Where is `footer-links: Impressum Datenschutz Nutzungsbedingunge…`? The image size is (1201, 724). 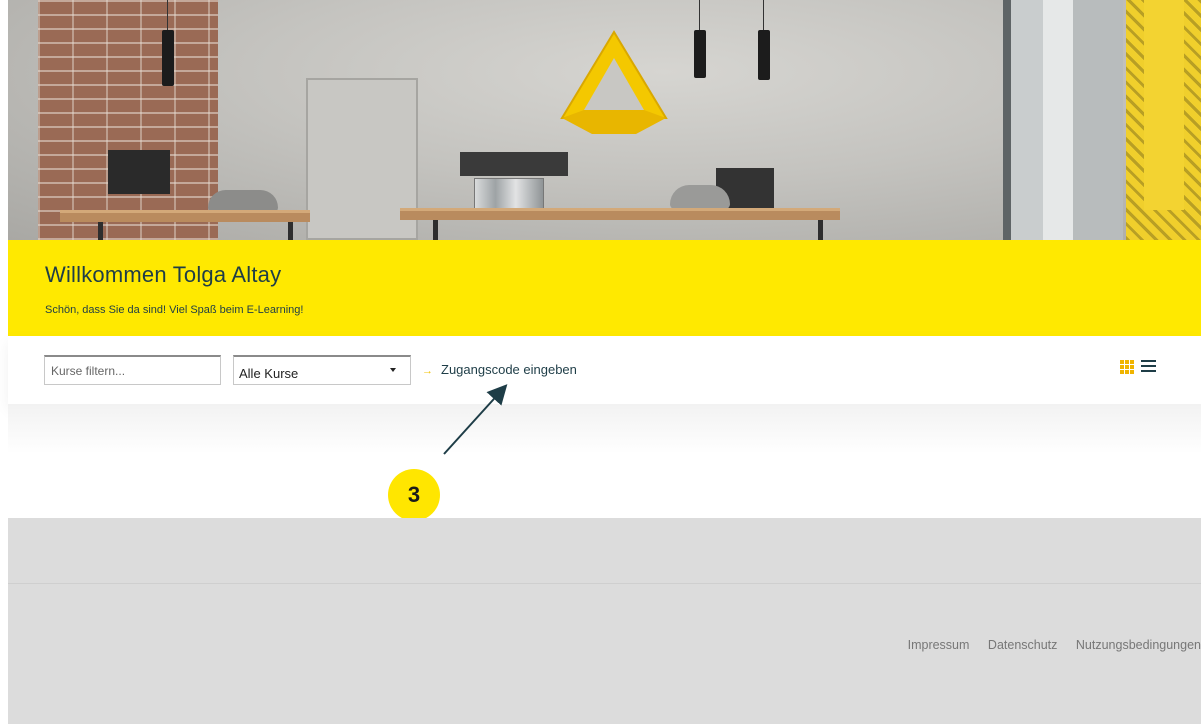 footer-links: Impressum Datenschutz Nutzungsbedingunge… is located at coordinates (1047, 645).